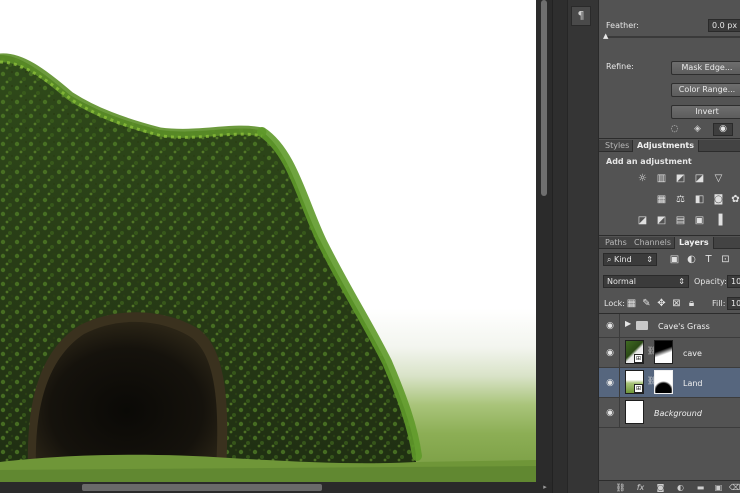  I want to click on vertical-scroll-thumb, so click(544, 98).